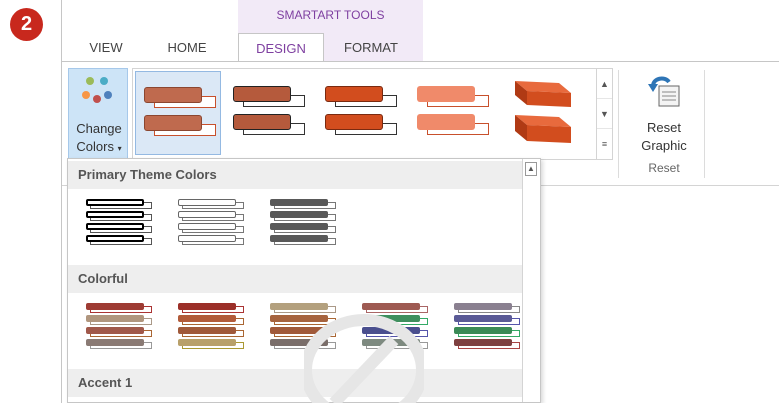 This screenshot has height=403, width=779. What do you see at coordinates (119, 221) in the screenshot?
I see `color-option-dark-1-outline` at bounding box center [119, 221].